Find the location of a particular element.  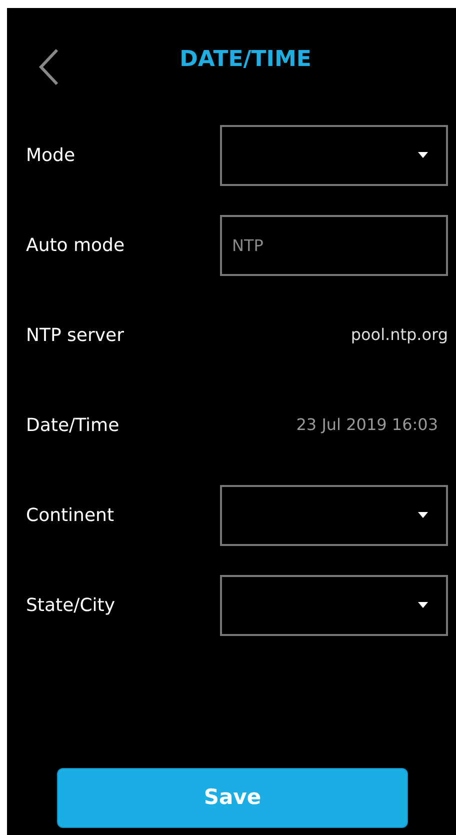

field-label: State/City is located at coordinates (71, 606).